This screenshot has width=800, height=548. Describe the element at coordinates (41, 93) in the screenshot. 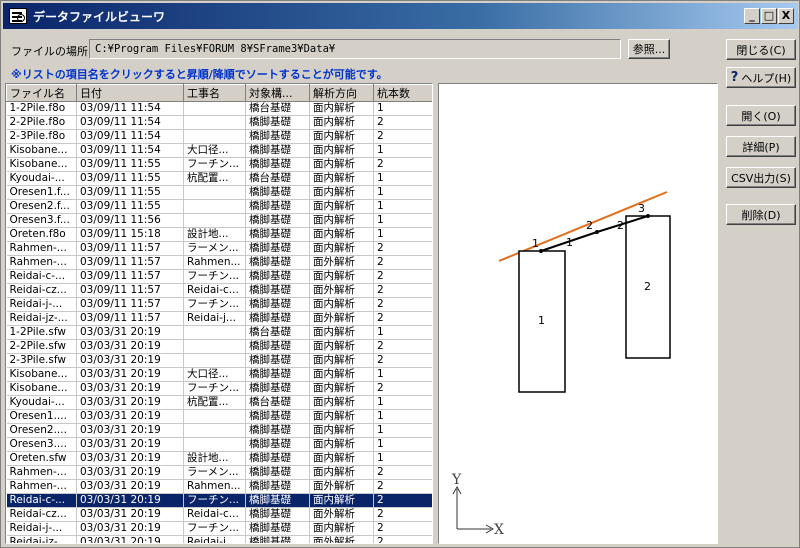

I see `column-header: ファイル名` at that location.